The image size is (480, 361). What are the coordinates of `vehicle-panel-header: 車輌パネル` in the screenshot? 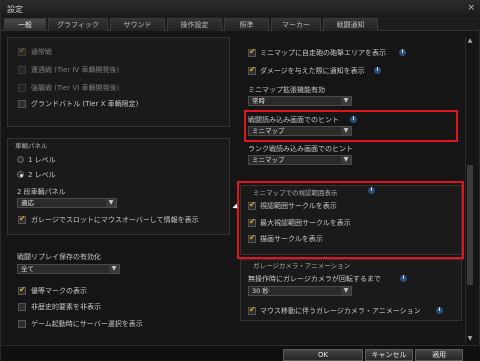 It's located at (31, 146).